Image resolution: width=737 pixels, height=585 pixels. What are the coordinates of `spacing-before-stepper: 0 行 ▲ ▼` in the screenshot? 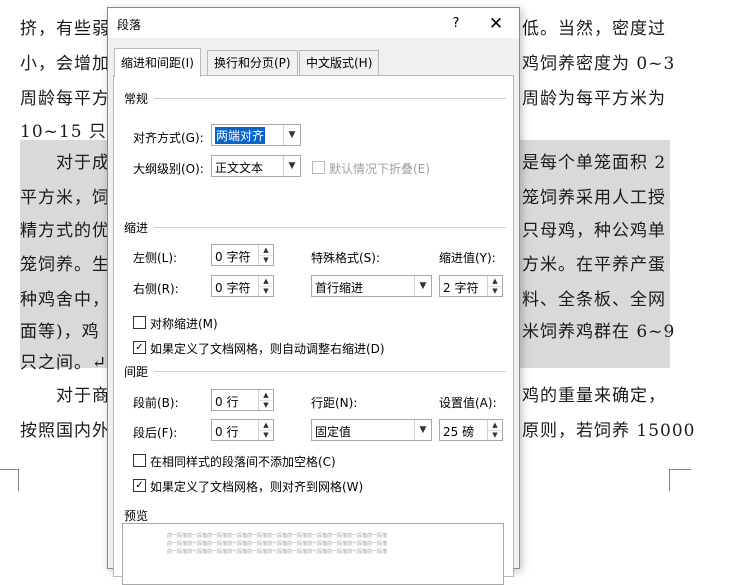 It's located at (242, 400).